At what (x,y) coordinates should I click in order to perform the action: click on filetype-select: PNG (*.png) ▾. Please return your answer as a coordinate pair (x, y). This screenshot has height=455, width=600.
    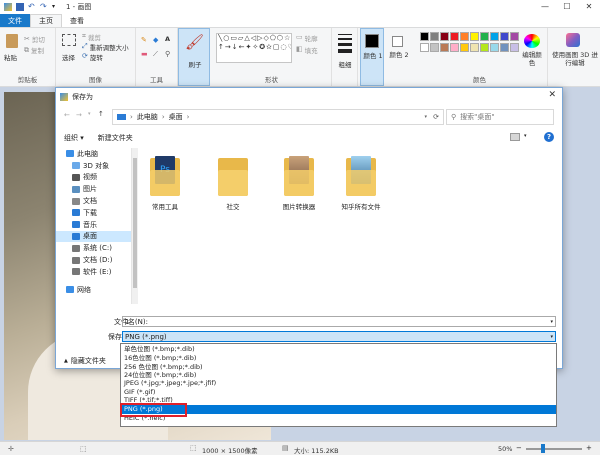
    Looking at the image, I should click on (339, 336).